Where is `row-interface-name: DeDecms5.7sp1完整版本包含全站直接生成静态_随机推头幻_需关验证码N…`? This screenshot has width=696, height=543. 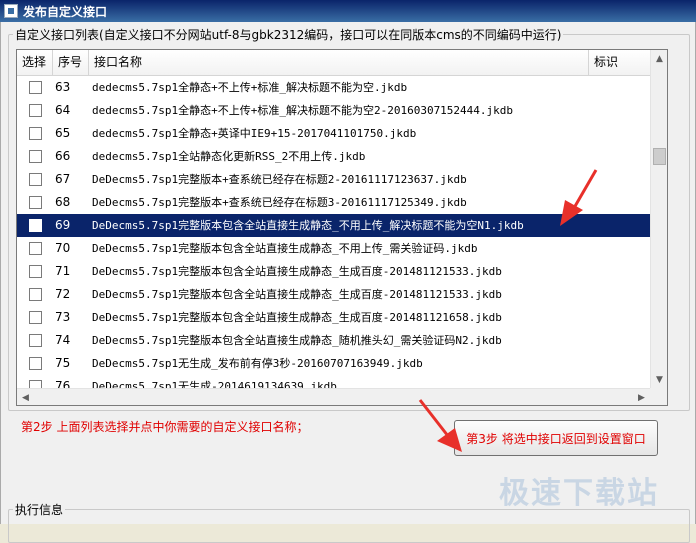
row-interface-name: DeDecms5.7sp1完整版本包含全站直接生成静态_随机推头幻_需关验证码N… is located at coordinates (297, 340).